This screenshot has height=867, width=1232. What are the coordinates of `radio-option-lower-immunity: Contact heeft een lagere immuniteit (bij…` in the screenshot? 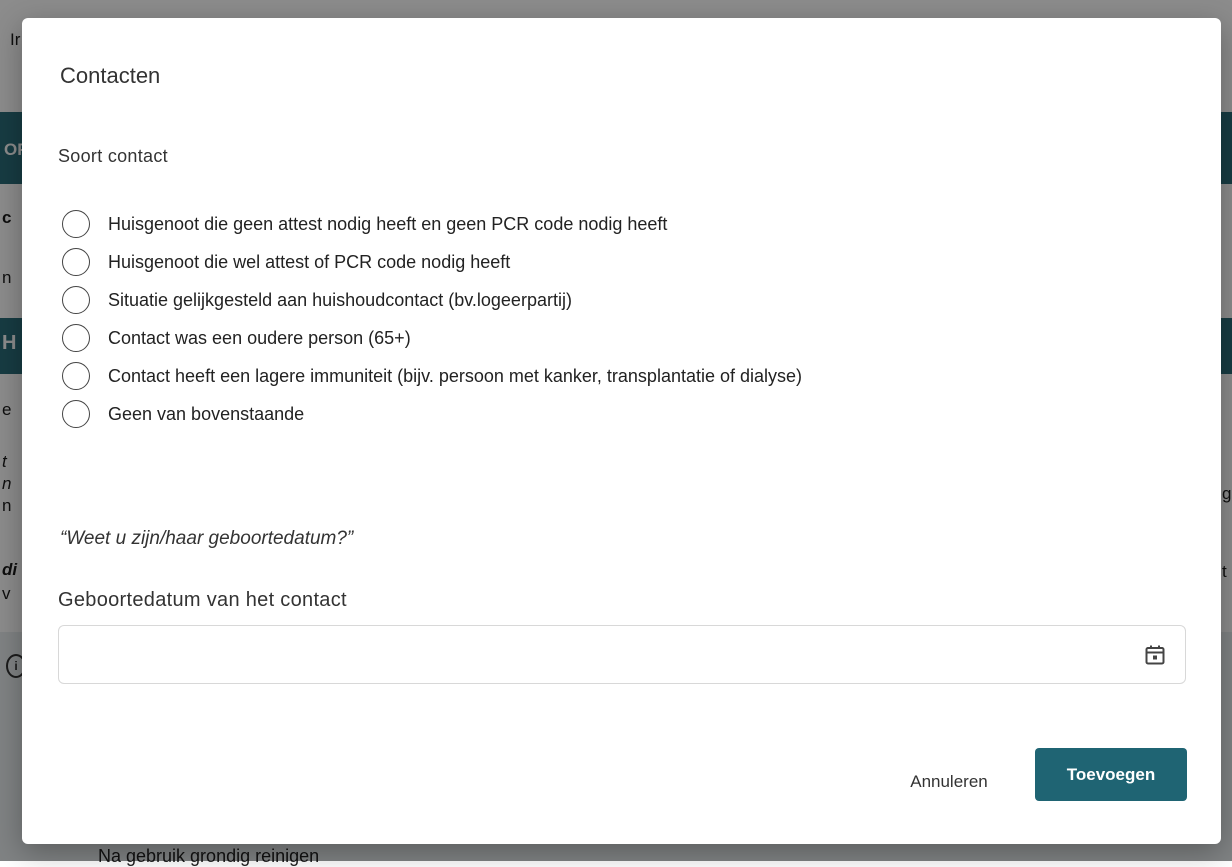 It's located at (432, 376).